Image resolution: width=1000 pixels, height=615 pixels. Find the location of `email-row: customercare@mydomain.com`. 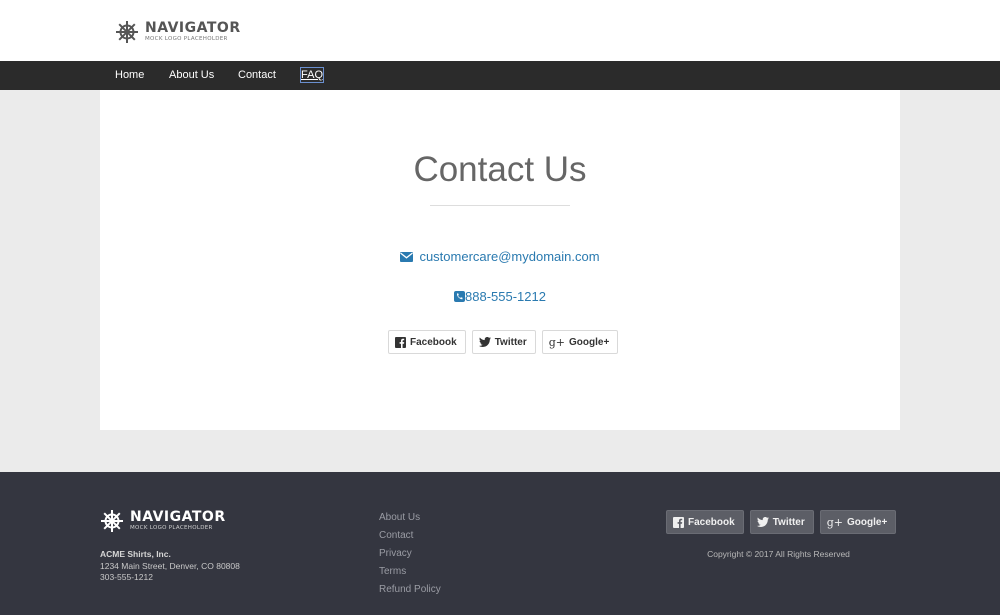

email-row: customercare@mydomain.com is located at coordinates (500, 257).